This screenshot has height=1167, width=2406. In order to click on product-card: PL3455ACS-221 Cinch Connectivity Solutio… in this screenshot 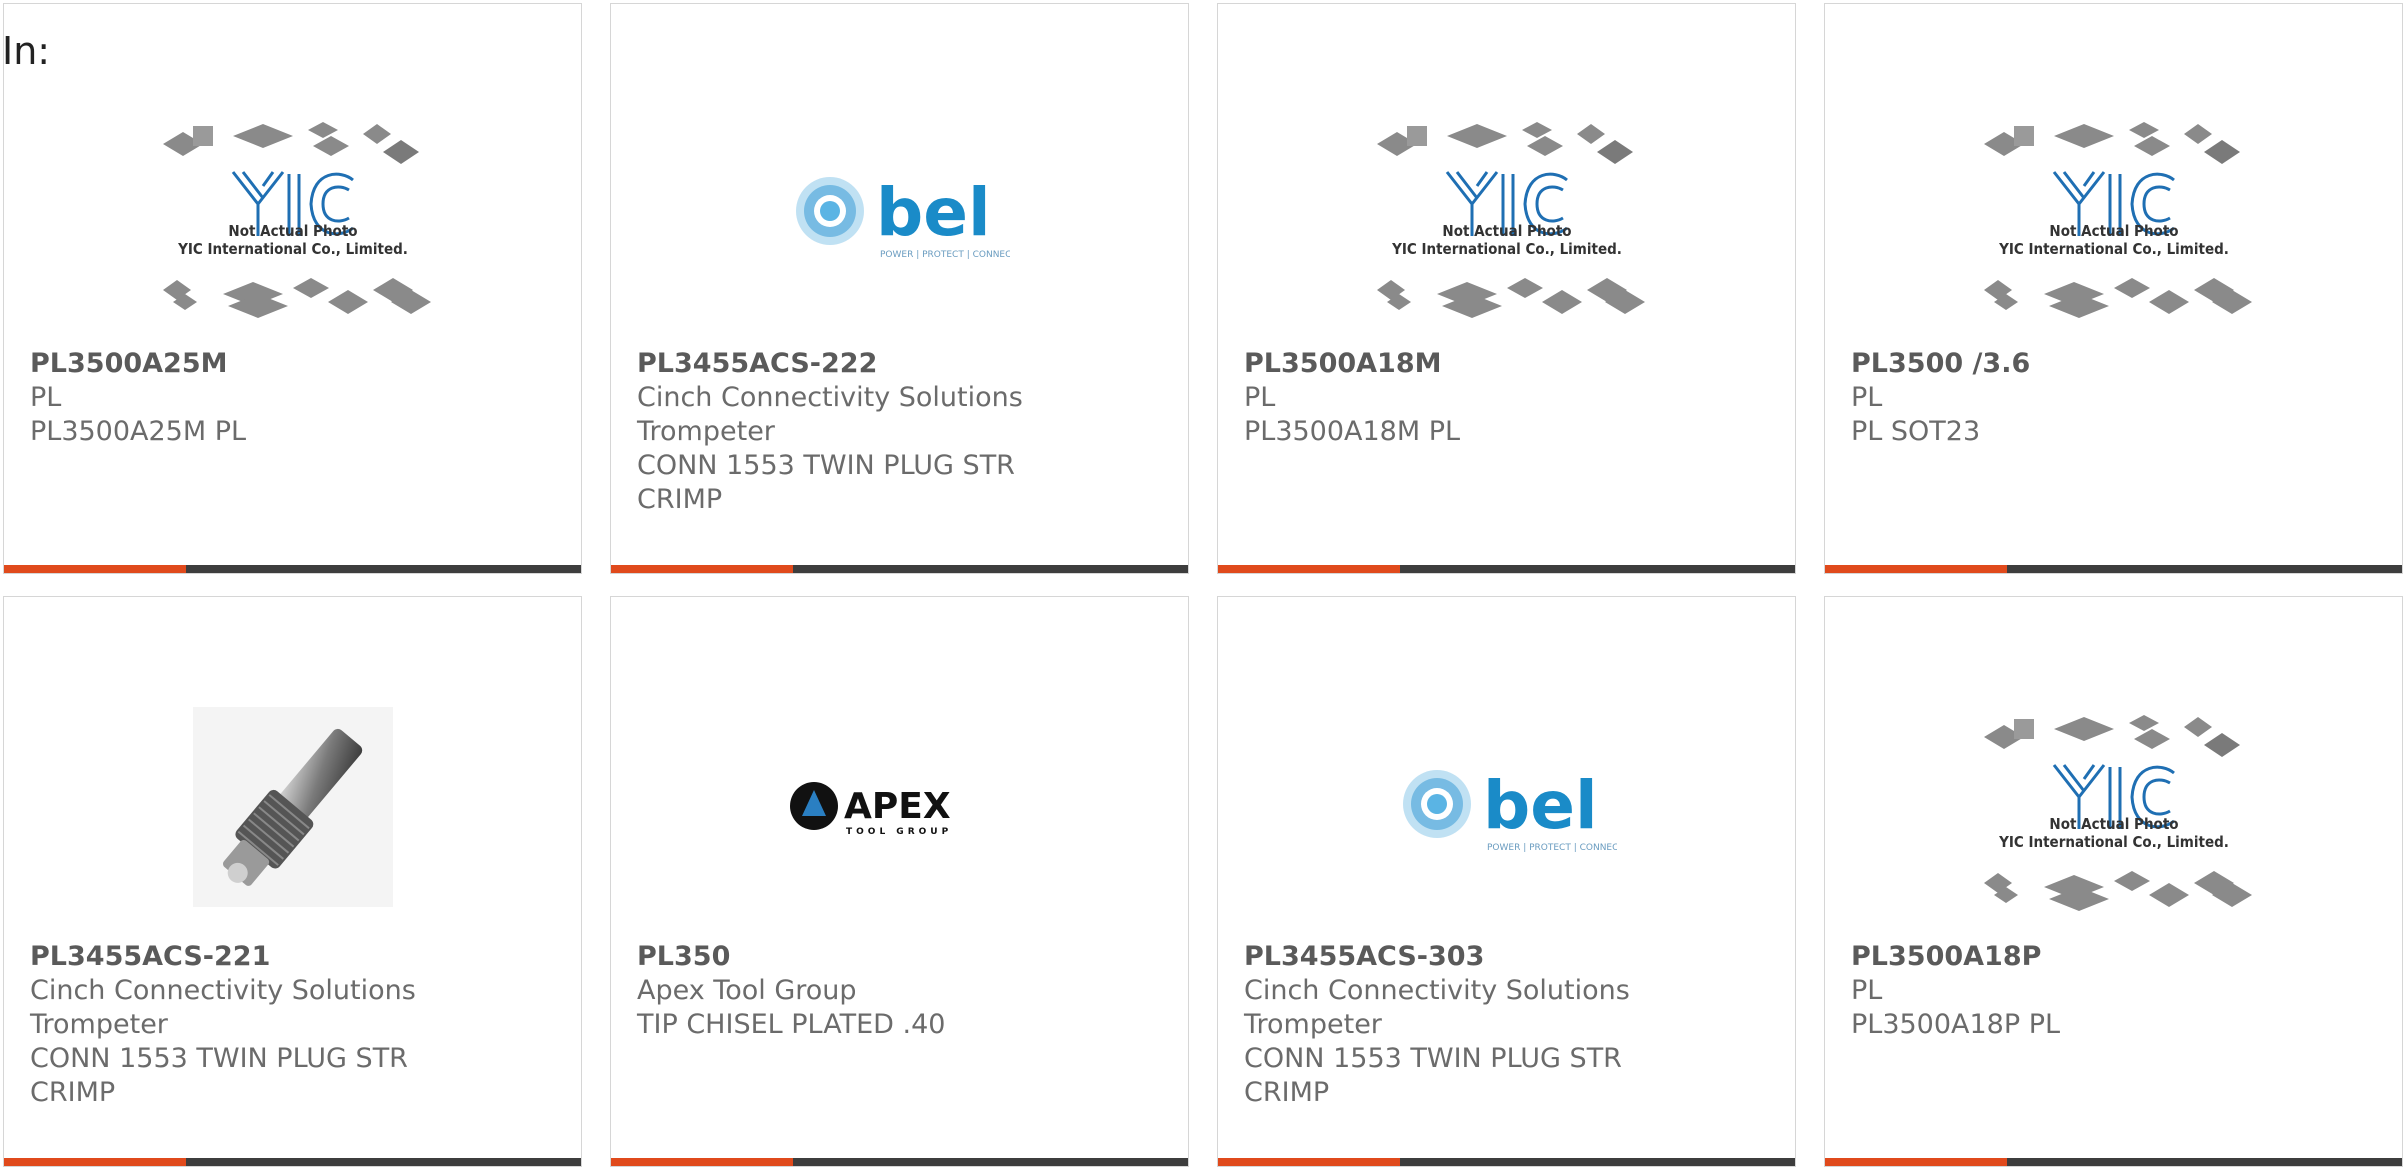, I will do `click(292, 881)`.